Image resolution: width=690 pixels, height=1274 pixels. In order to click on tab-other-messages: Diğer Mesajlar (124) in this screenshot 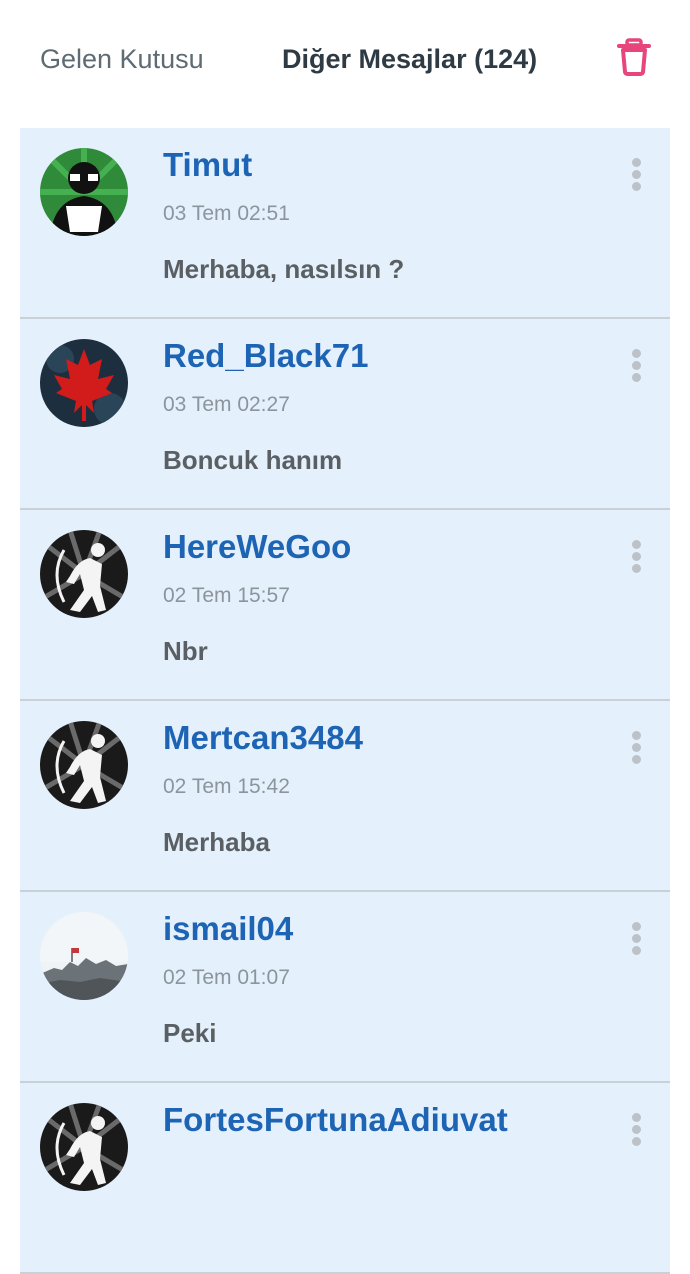, I will do `click(409, 59)`.